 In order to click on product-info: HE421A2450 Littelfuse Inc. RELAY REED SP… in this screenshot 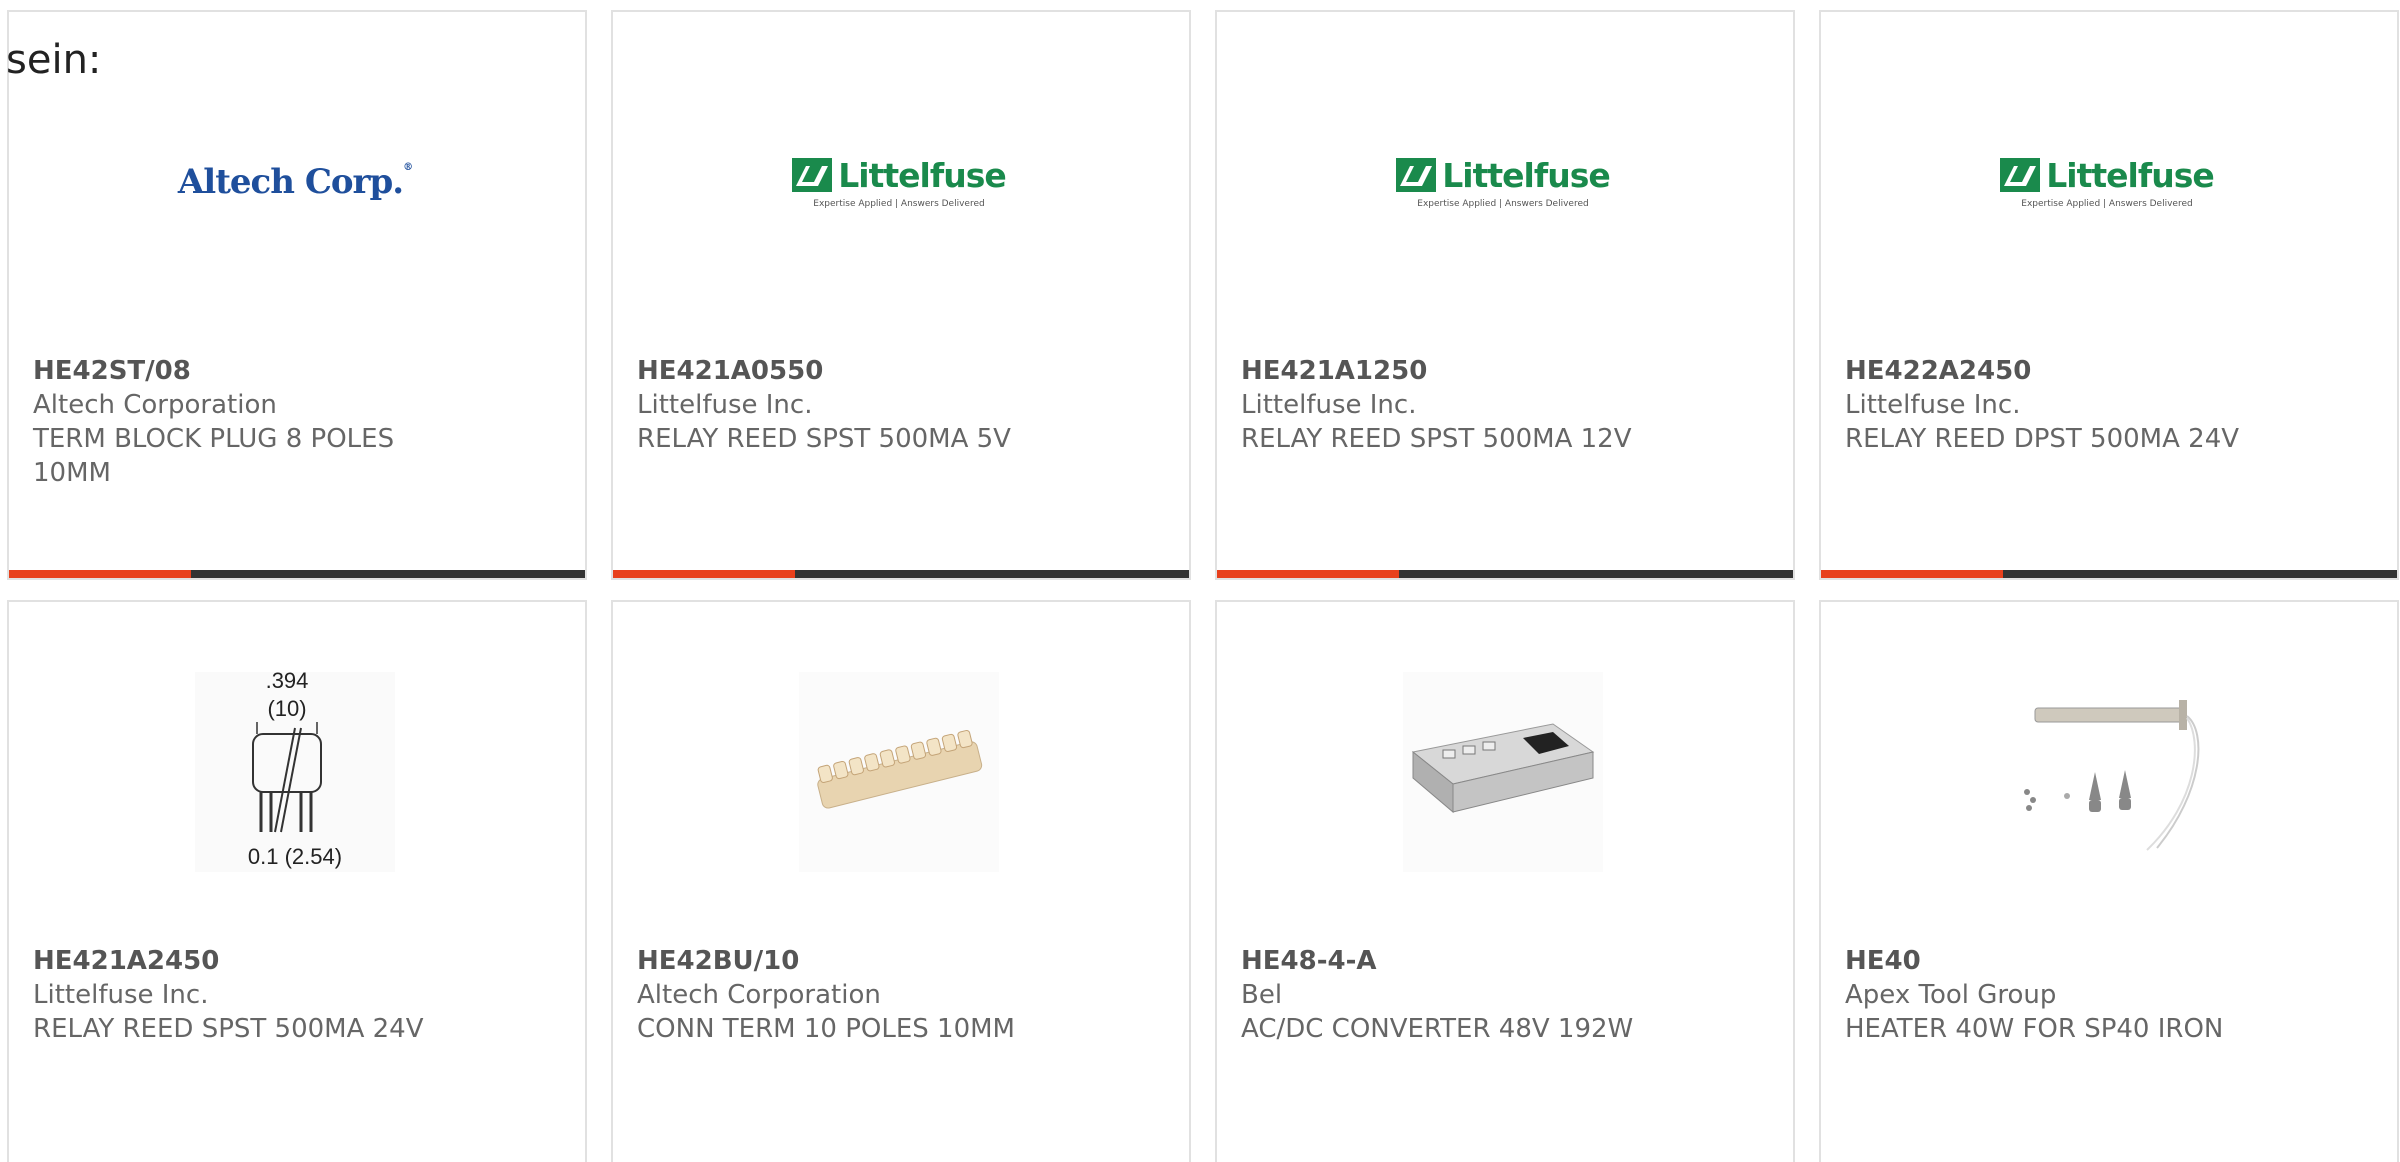, I will do `click(297, 995)`.